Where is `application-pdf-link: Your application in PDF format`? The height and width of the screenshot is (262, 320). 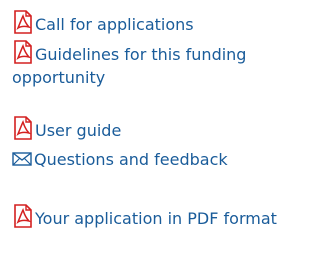 application-pdf-link: Your application in PDF format is located at coordinates (161, 215).